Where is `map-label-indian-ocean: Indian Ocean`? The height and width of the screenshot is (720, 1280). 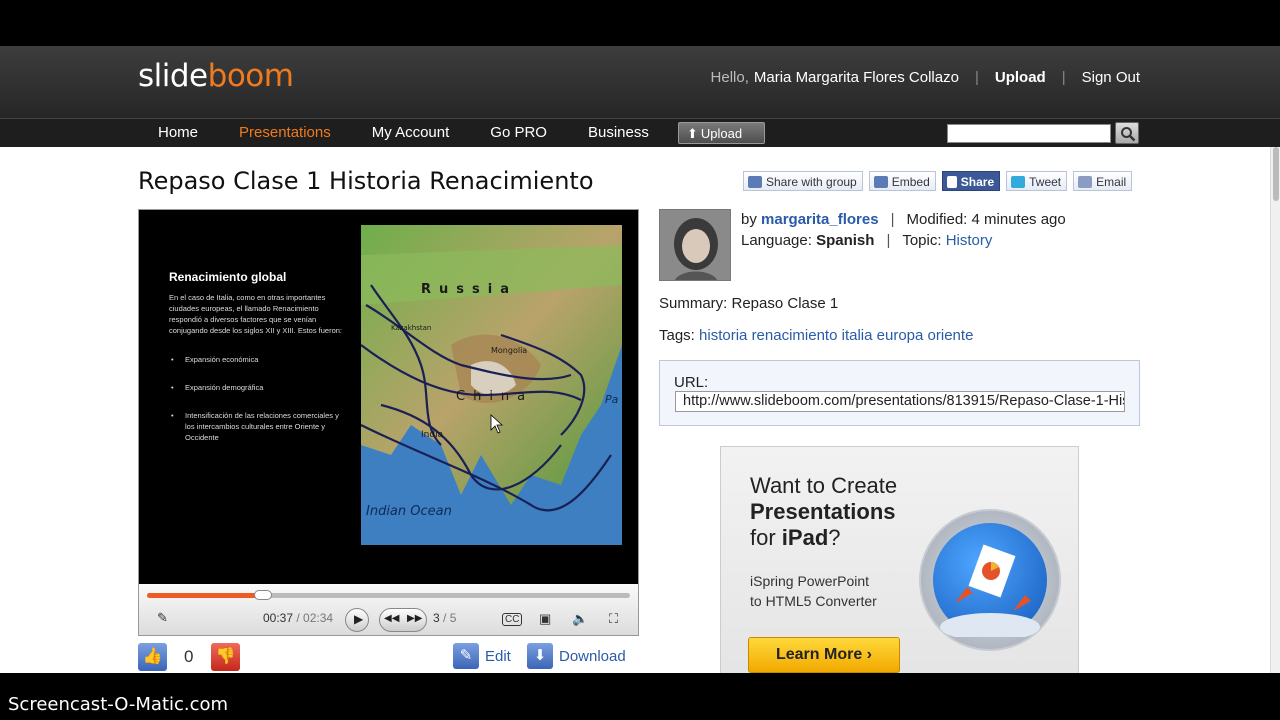 map-label-indian-ocean: Indian Ocean is located at coordinates (409, 511).